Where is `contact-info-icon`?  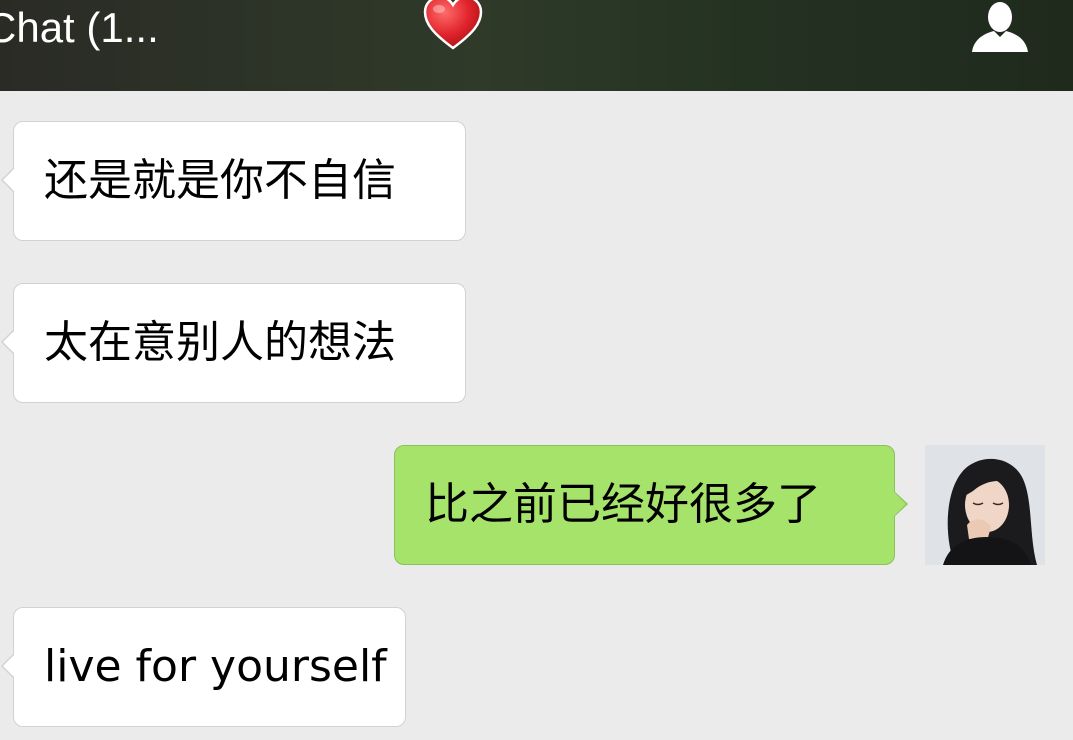 contact-info-icon is located at coordinates (1000, 28).